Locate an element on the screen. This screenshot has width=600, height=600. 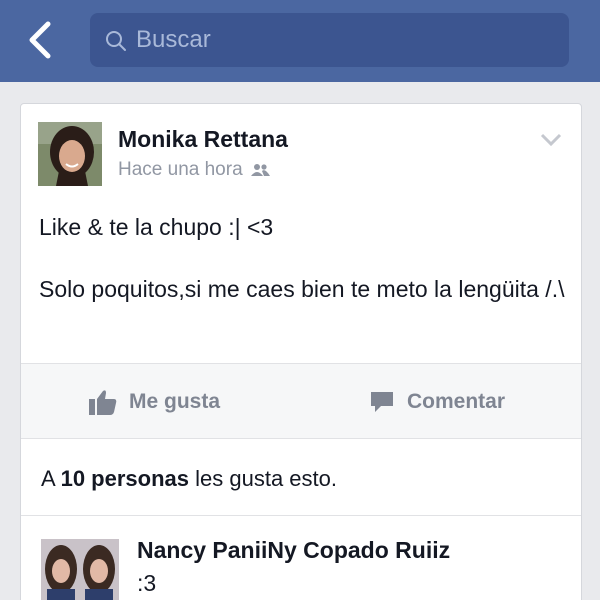
likes-summary: A 10 personas les gusta esto. is located at coordinates (189, 479).